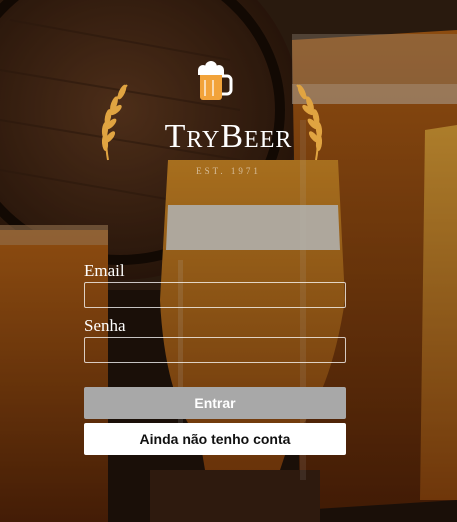  Describe the element at coordinates (105, 325) in the screenshot. I see `password-label: Senha` at that location.